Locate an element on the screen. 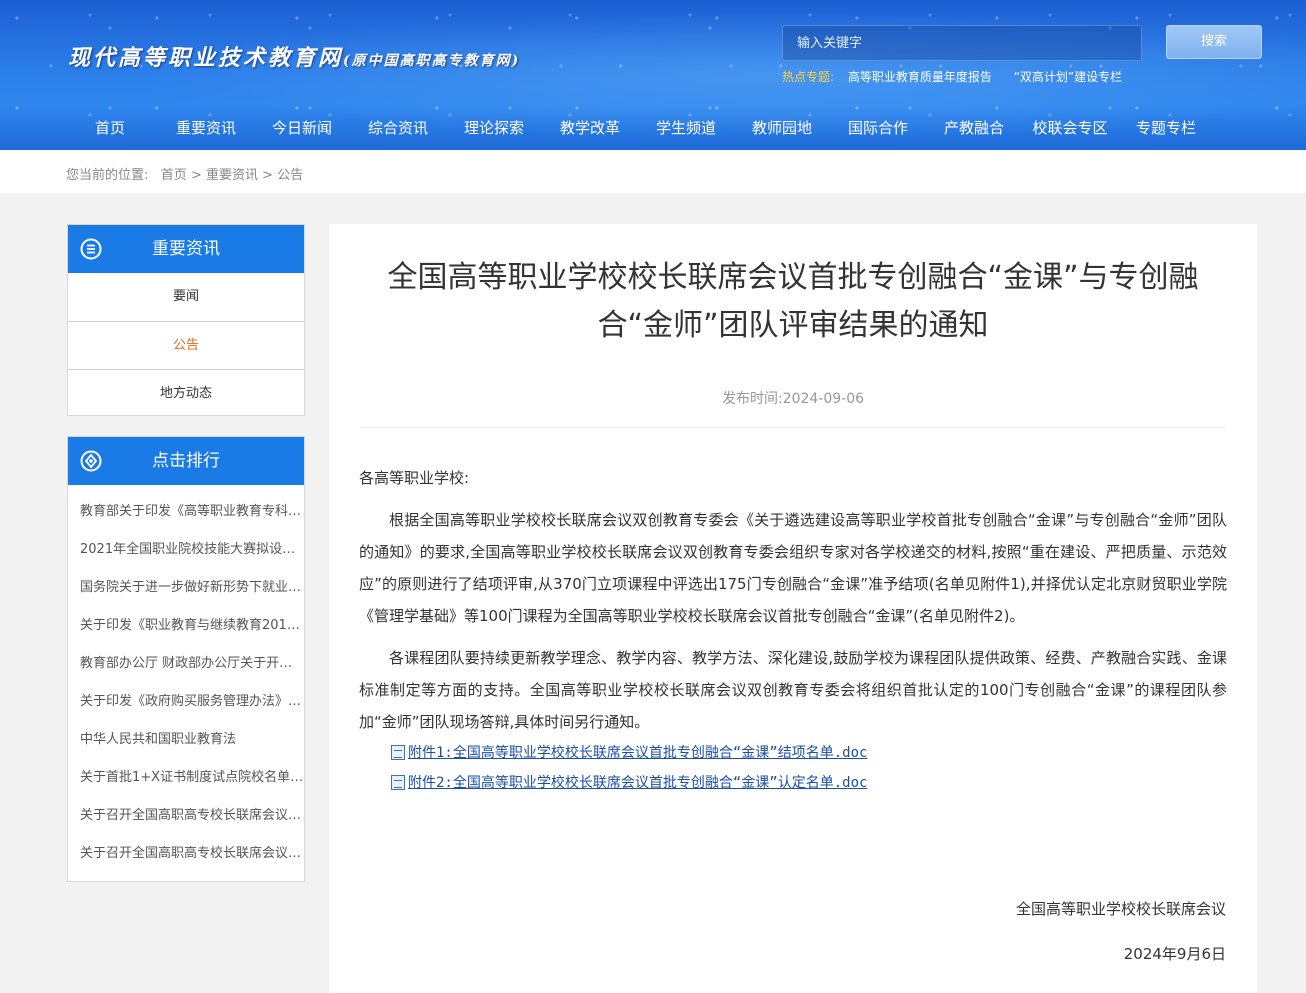  article-date-value: 2024-09-06 is located at coordinates (823, 399).